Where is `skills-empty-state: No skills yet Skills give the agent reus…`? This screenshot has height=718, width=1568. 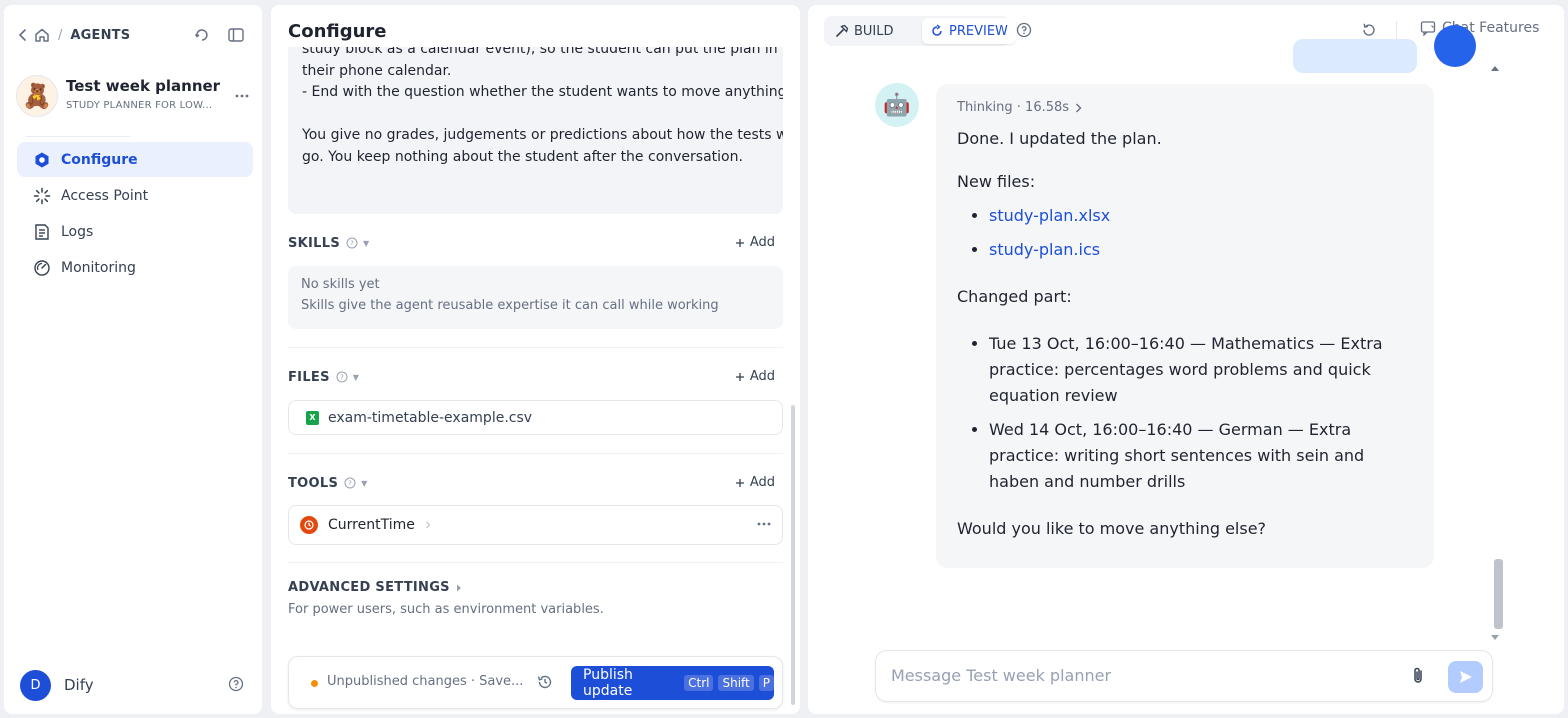
skills-empty-state: No skills yet Skills give the agent reus… is located at coordinates (535, 297).